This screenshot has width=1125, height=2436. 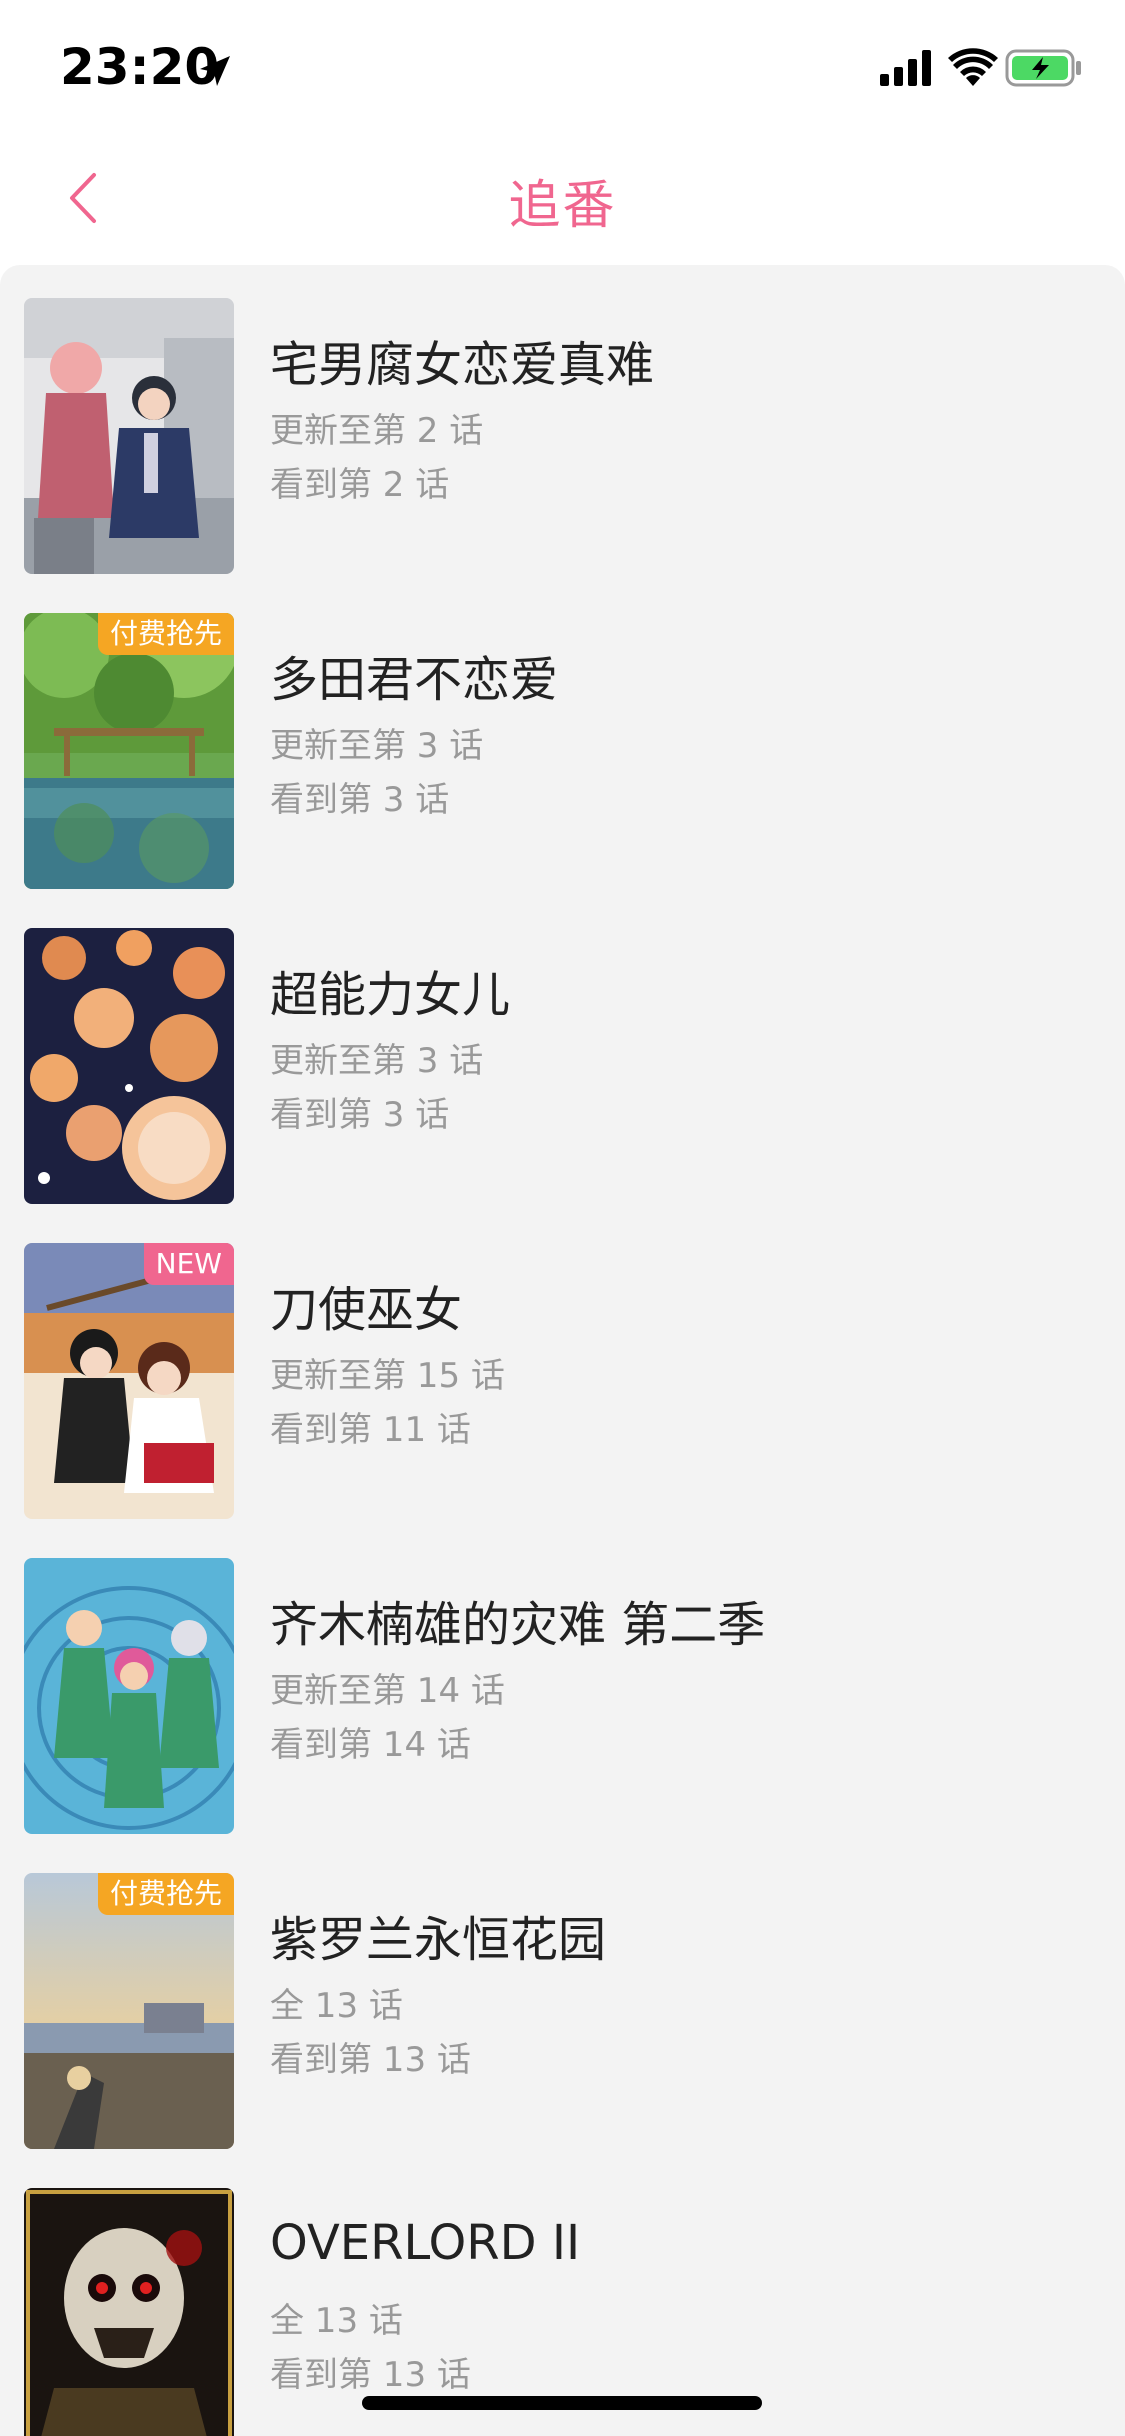 I want to click on list-item: OVERLORD II 全 13 话 看到第 13 话, so click(x=562, y=2295).